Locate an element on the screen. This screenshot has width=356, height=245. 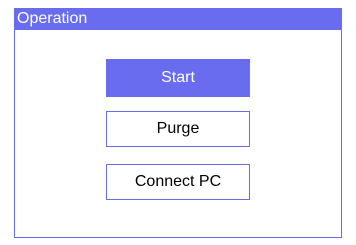
window-title: Operation is located at coordinates (178, 19).